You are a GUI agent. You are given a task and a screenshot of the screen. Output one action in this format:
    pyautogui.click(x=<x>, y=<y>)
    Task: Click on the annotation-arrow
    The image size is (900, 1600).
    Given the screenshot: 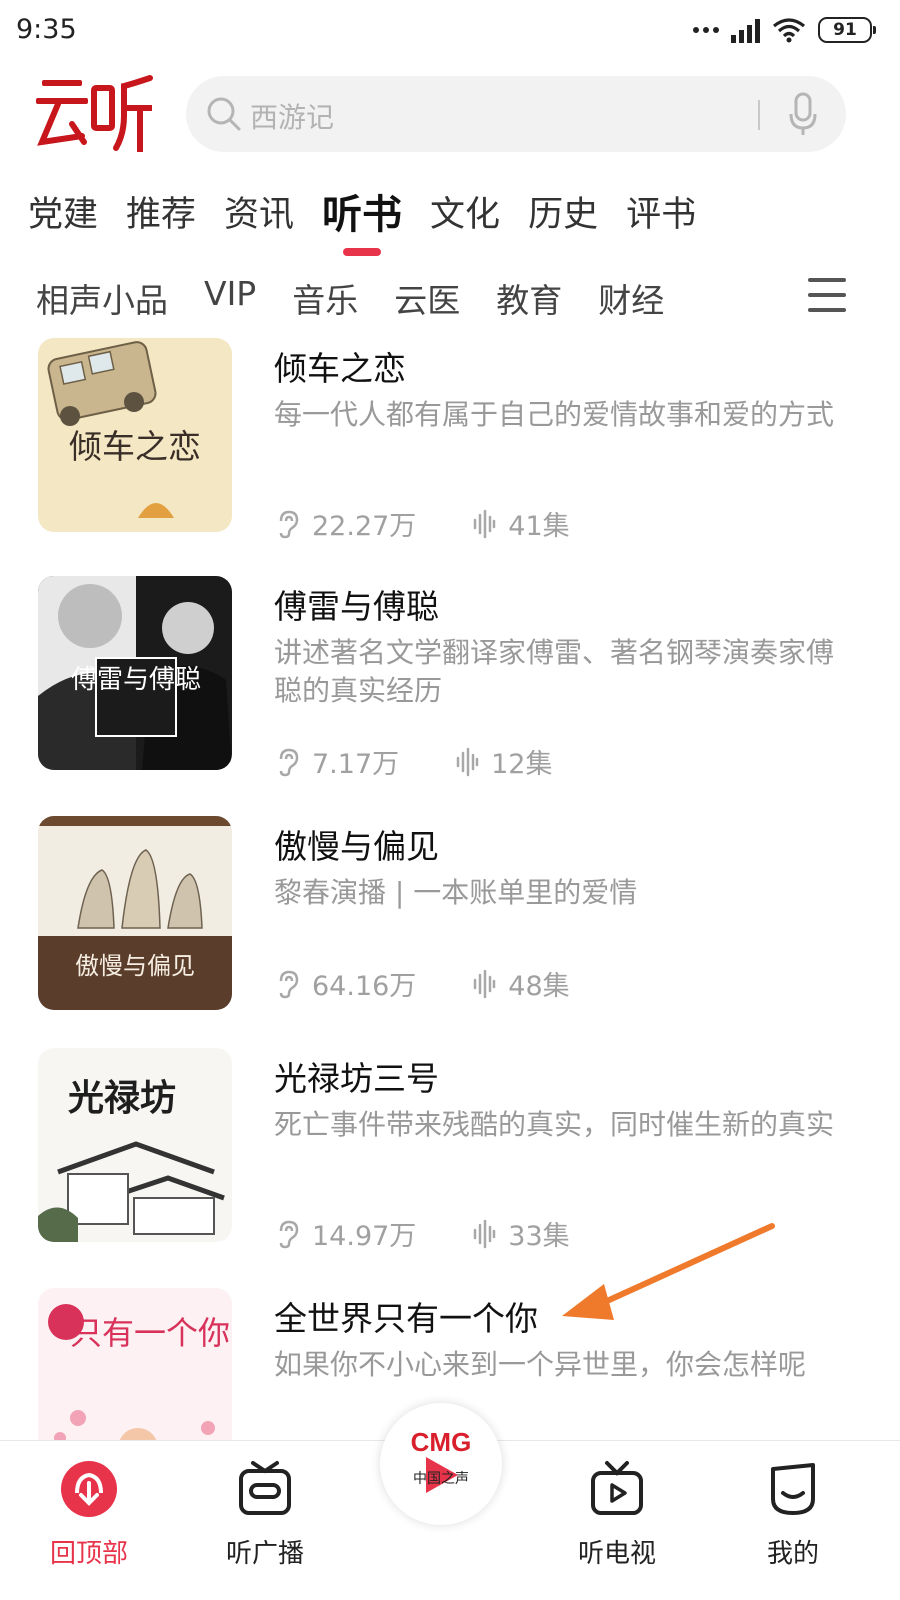 What is the action you would take?
    pyautogui.click(x=668, y=1271)
    